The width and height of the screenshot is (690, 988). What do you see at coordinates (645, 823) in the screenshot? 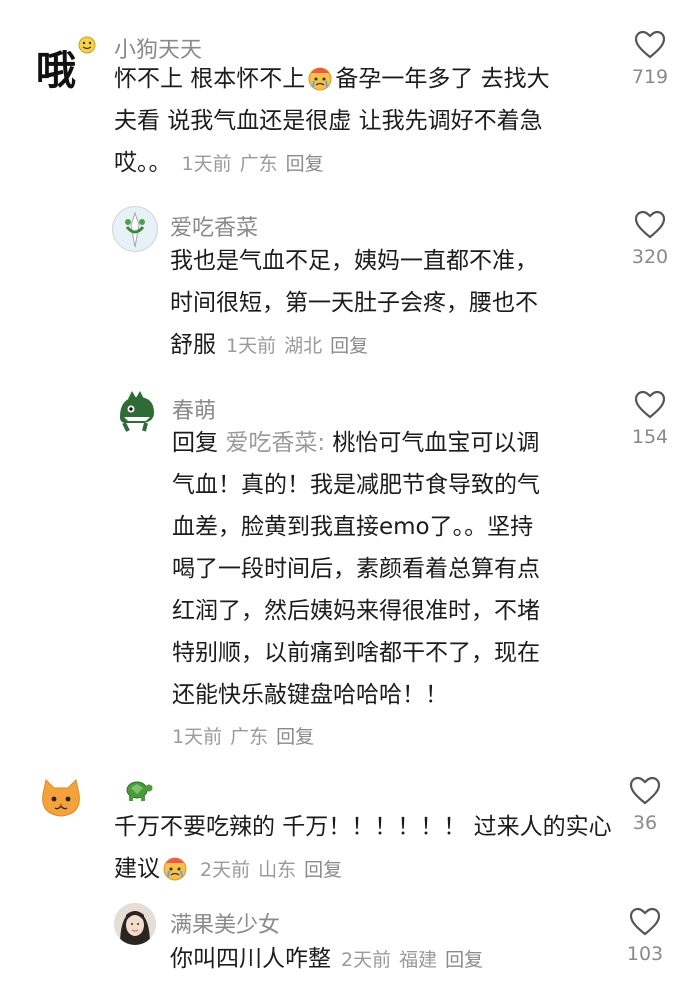
I see `like-count: 36` at bounding box center [645, 823].